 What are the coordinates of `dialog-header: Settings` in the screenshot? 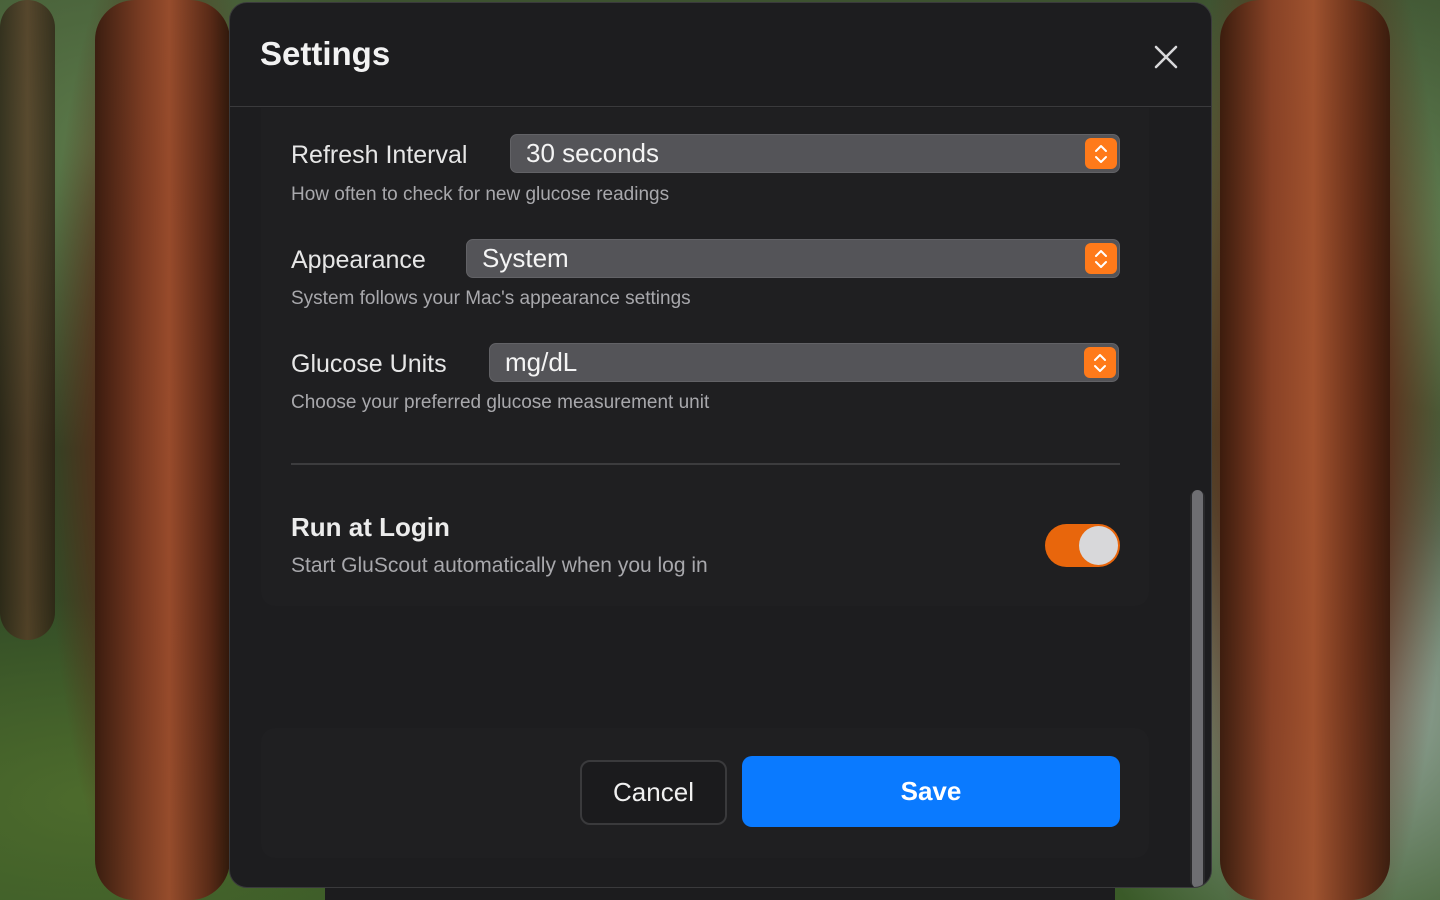 It's located at (720, 55).